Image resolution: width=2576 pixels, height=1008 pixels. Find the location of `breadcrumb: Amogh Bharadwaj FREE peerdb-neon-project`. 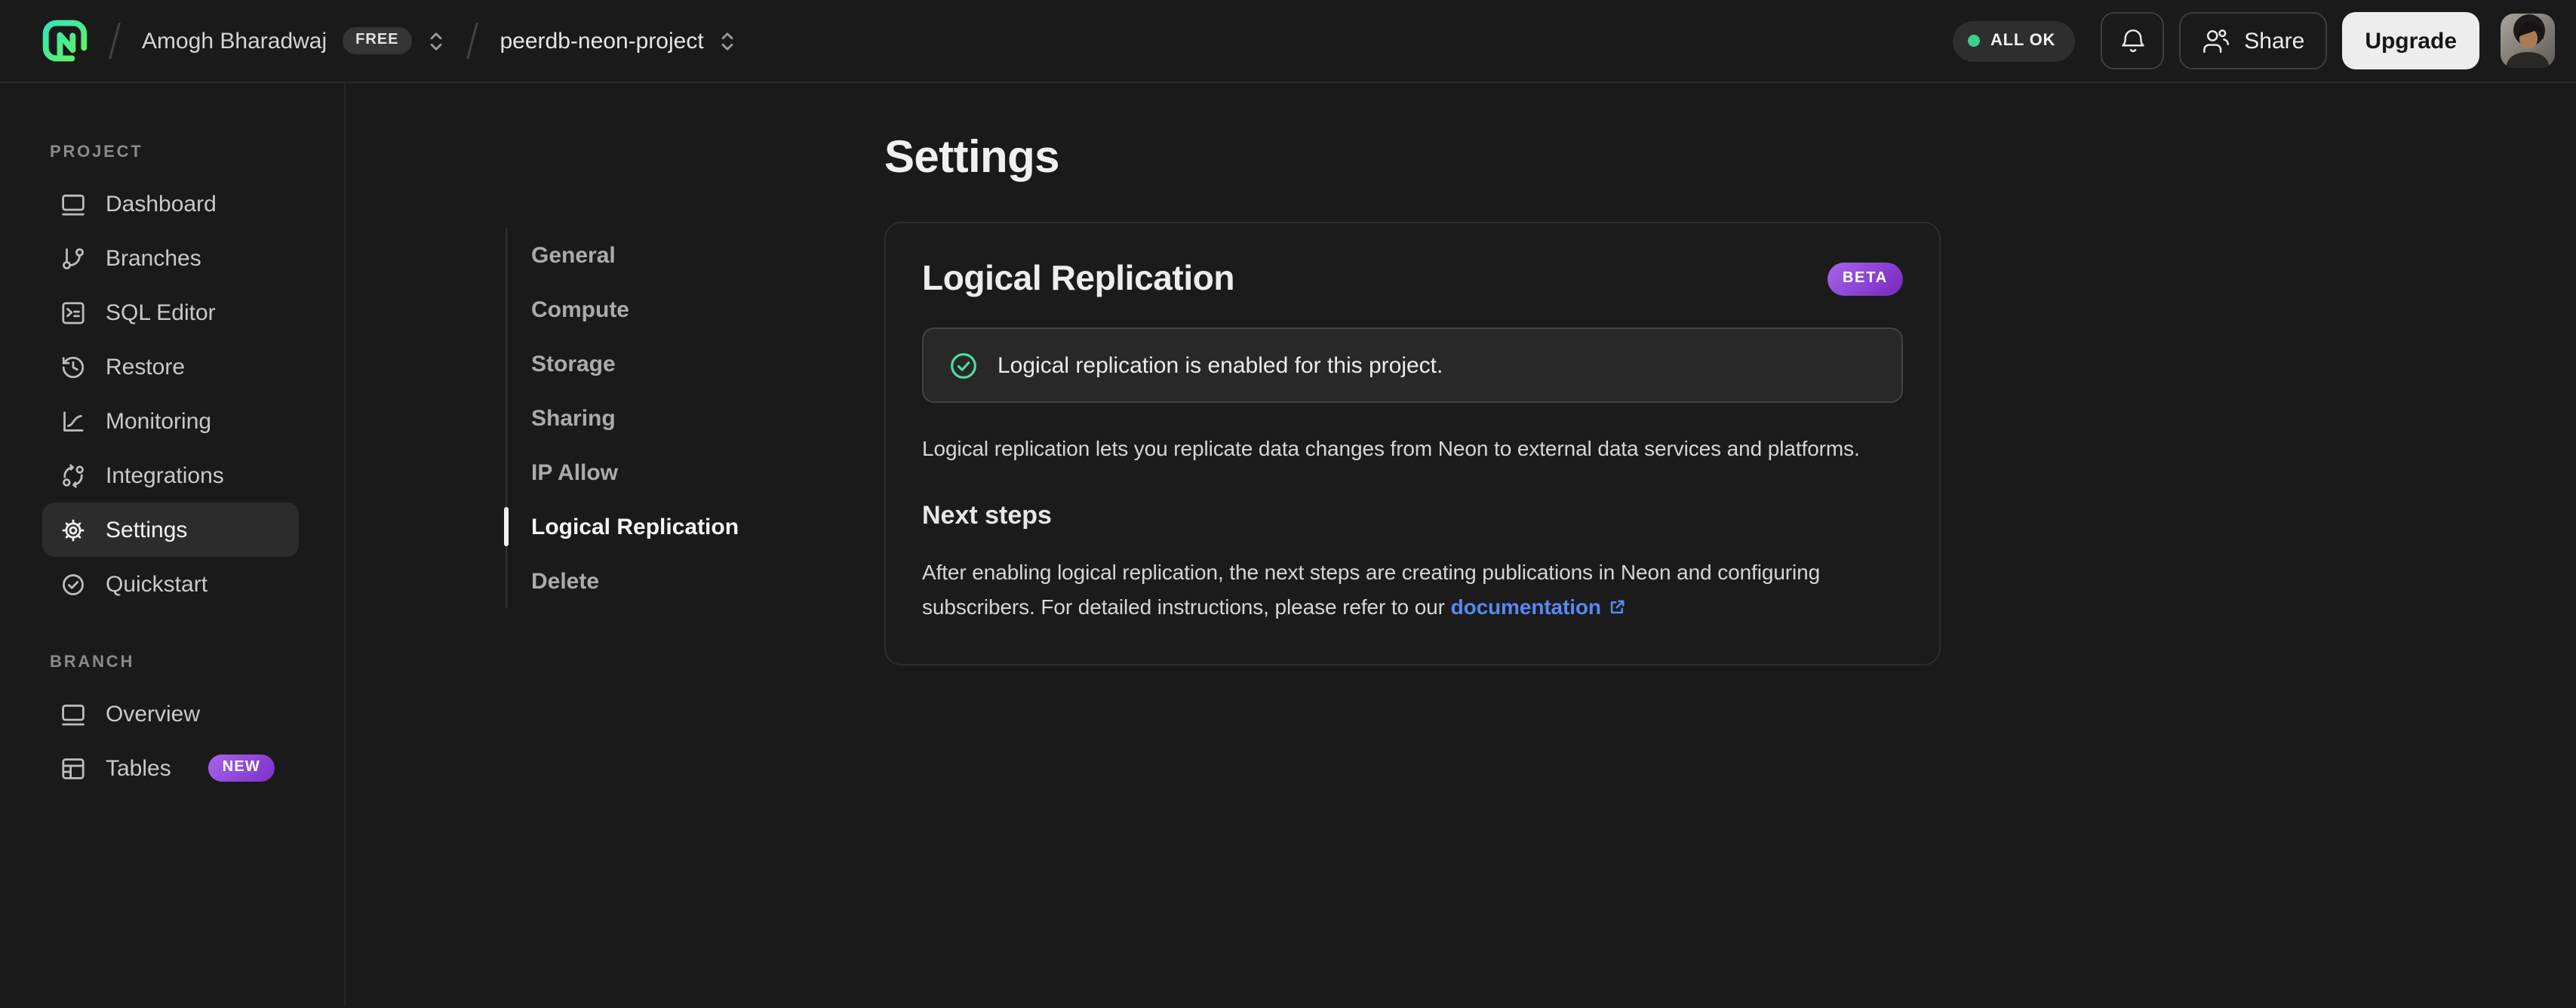

breadcrumb: Amogh Bharadwaj FREE peerdb-neon-project is located at coordinates (389, 40).